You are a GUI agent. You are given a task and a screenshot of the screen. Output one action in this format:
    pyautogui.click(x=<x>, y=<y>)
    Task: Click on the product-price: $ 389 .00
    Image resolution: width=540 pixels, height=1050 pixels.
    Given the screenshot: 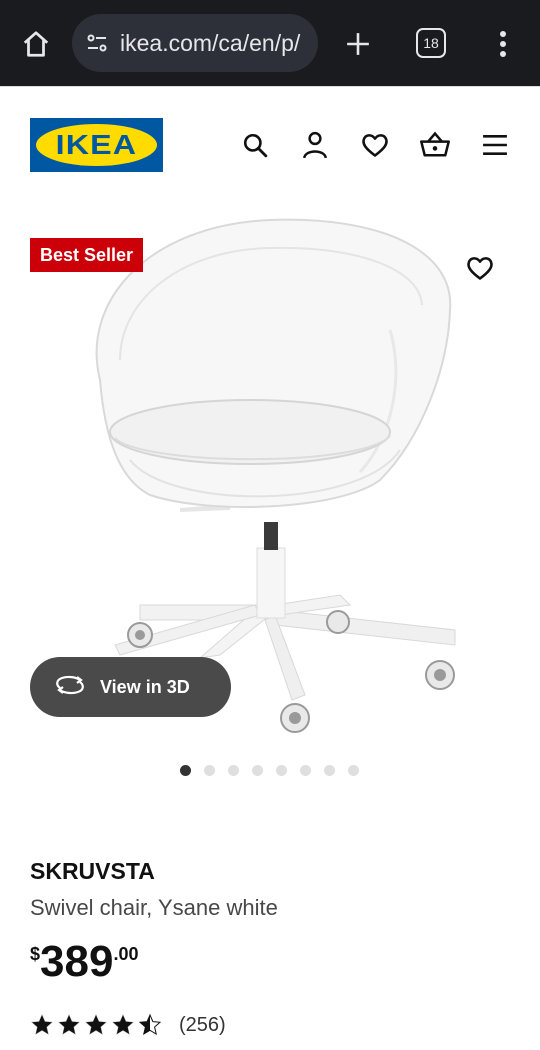 What is the action you would take?
    pyautogui.click(x=84, y=962)
    